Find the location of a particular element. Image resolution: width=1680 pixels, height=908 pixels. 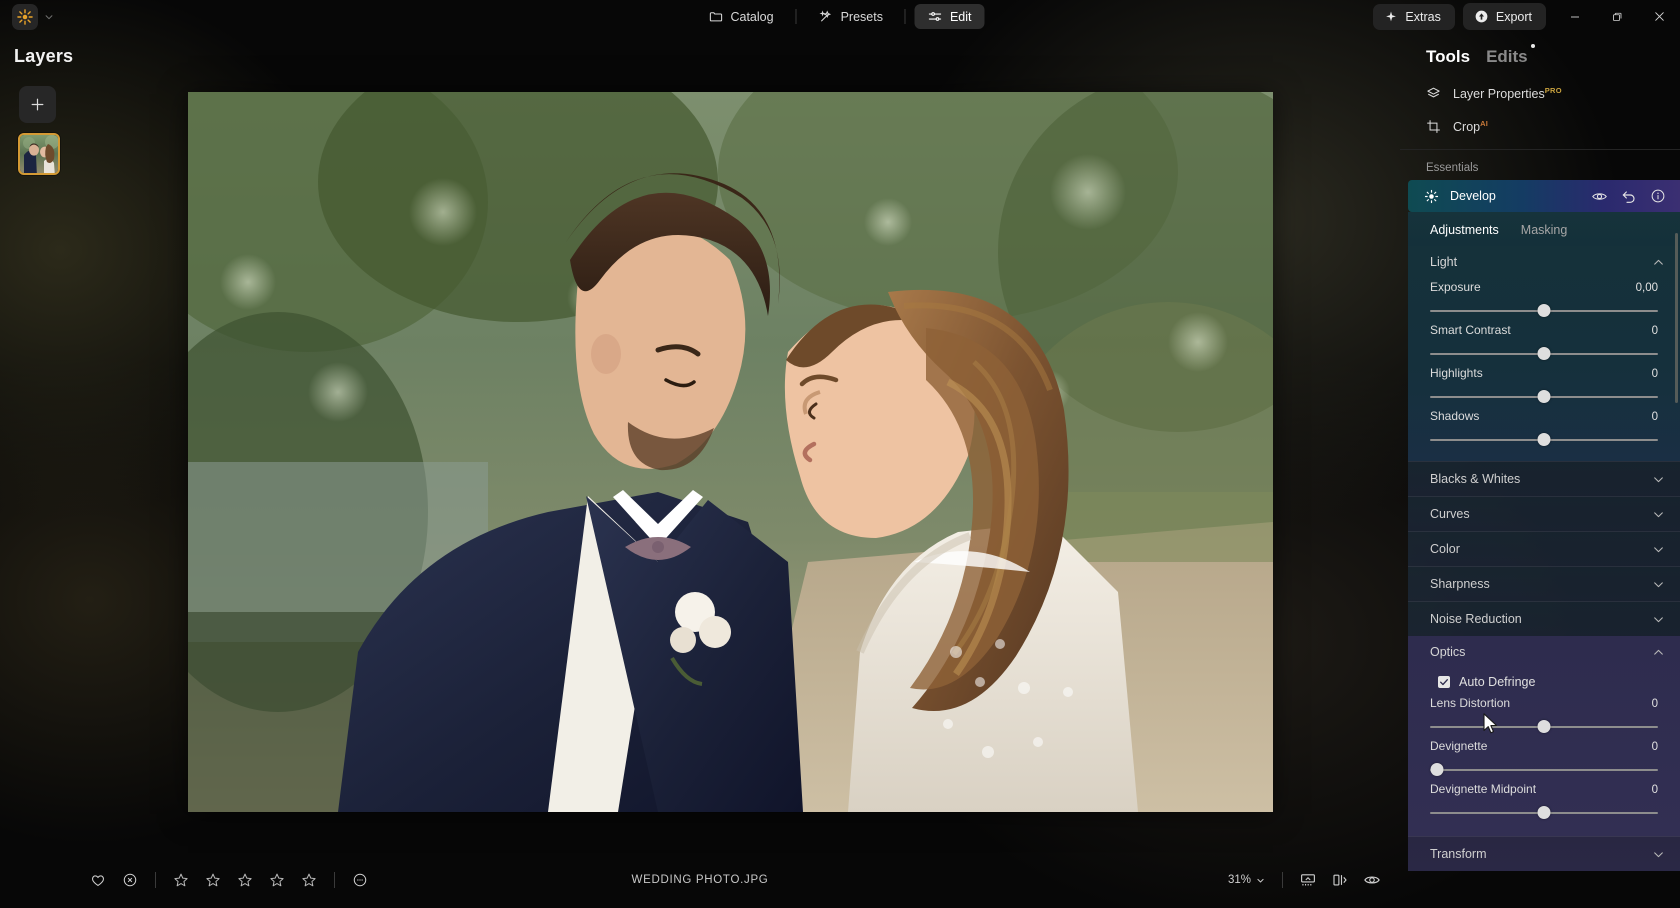

app-logo-group is located at coordinates (27, 16).